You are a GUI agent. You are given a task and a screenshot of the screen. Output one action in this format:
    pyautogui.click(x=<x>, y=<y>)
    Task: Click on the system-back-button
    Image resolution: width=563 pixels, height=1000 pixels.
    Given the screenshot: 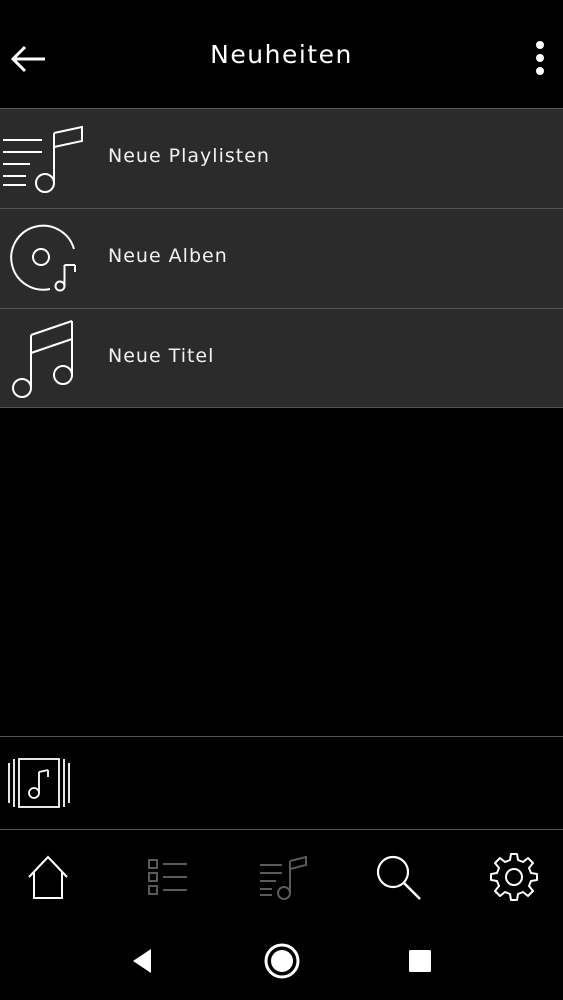 What is the action you would take?
    pyautogui.click(x=141, y=961)
    